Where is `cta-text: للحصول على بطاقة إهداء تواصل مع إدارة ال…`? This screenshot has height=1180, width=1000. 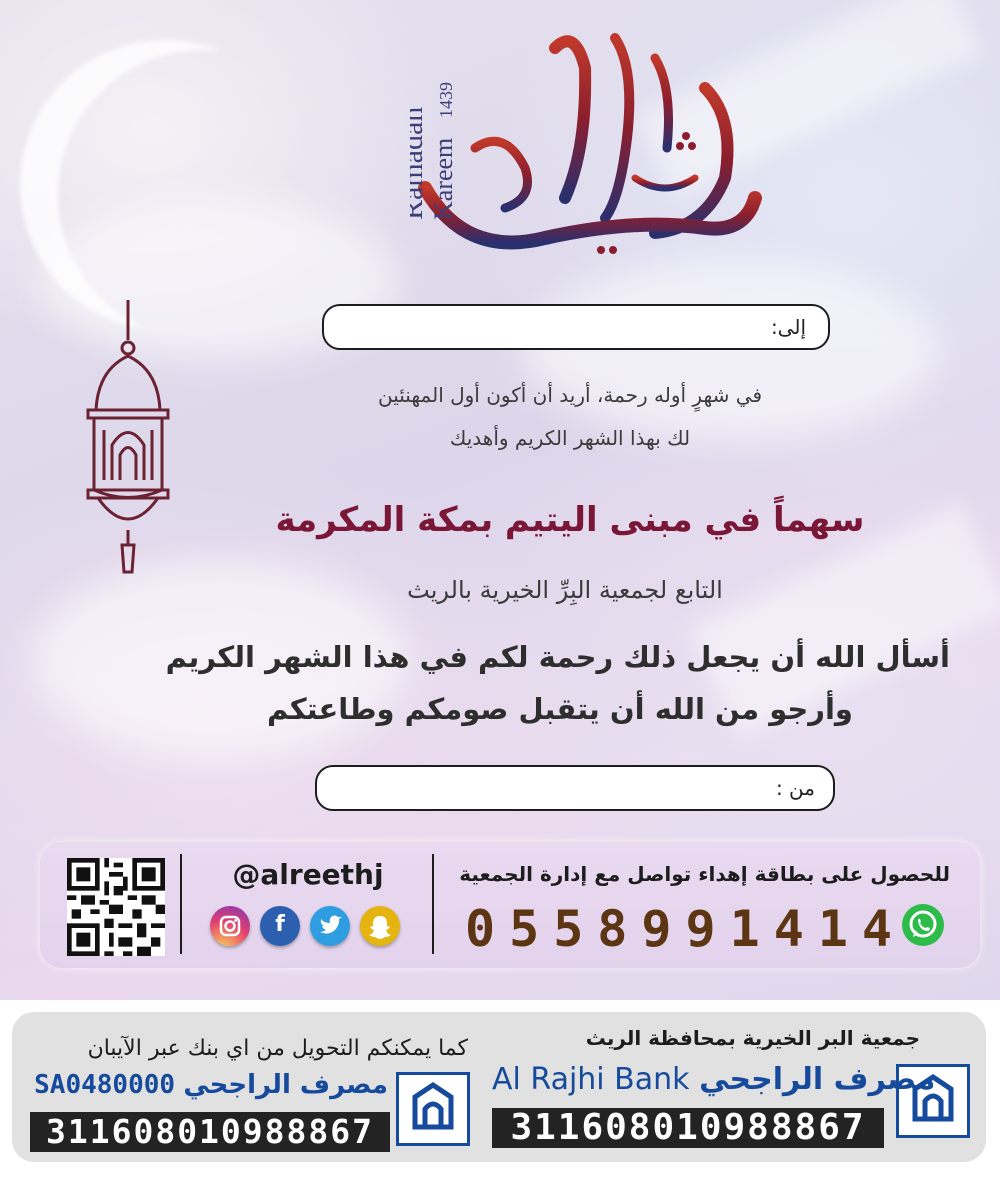
cta-text: للحصول على بطاقة إهداء تواصل مع إدارة ال… is located at coordinates (704, 874).